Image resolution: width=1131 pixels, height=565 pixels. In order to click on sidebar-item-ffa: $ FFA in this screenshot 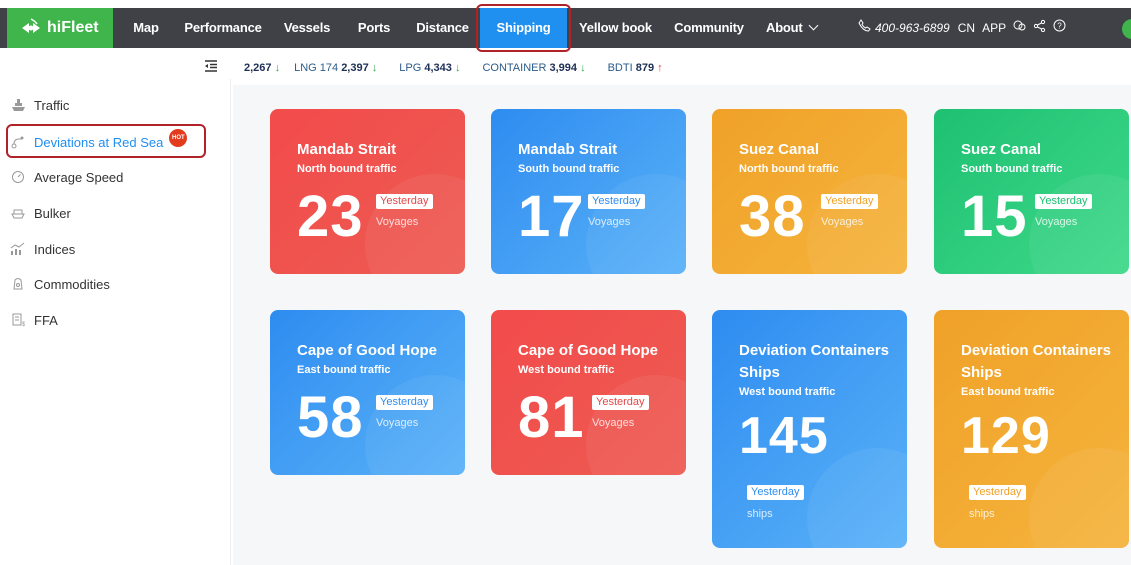, I will do `click(34, 320)`.